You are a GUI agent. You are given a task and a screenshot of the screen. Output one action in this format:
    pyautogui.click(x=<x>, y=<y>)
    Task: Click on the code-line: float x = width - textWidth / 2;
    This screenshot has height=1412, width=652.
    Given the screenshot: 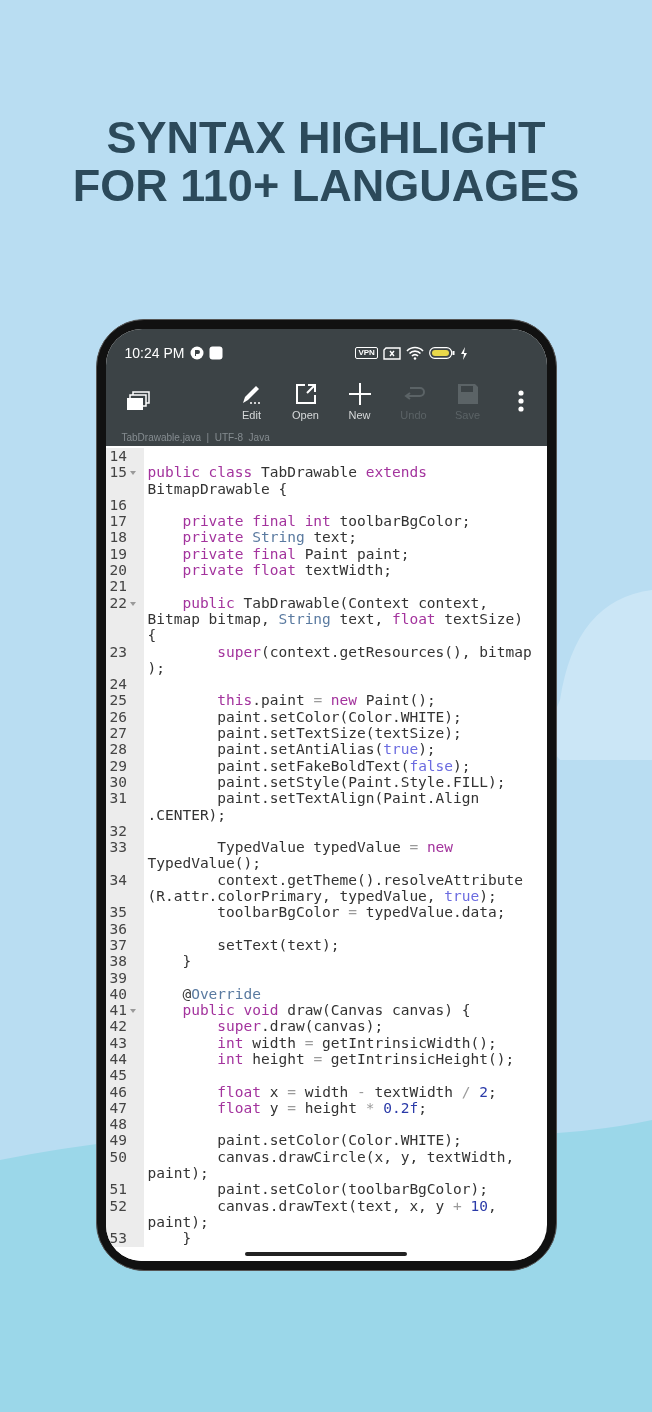 What is the action you would take?
    pyautogui.click(x=357, y=1091)
    